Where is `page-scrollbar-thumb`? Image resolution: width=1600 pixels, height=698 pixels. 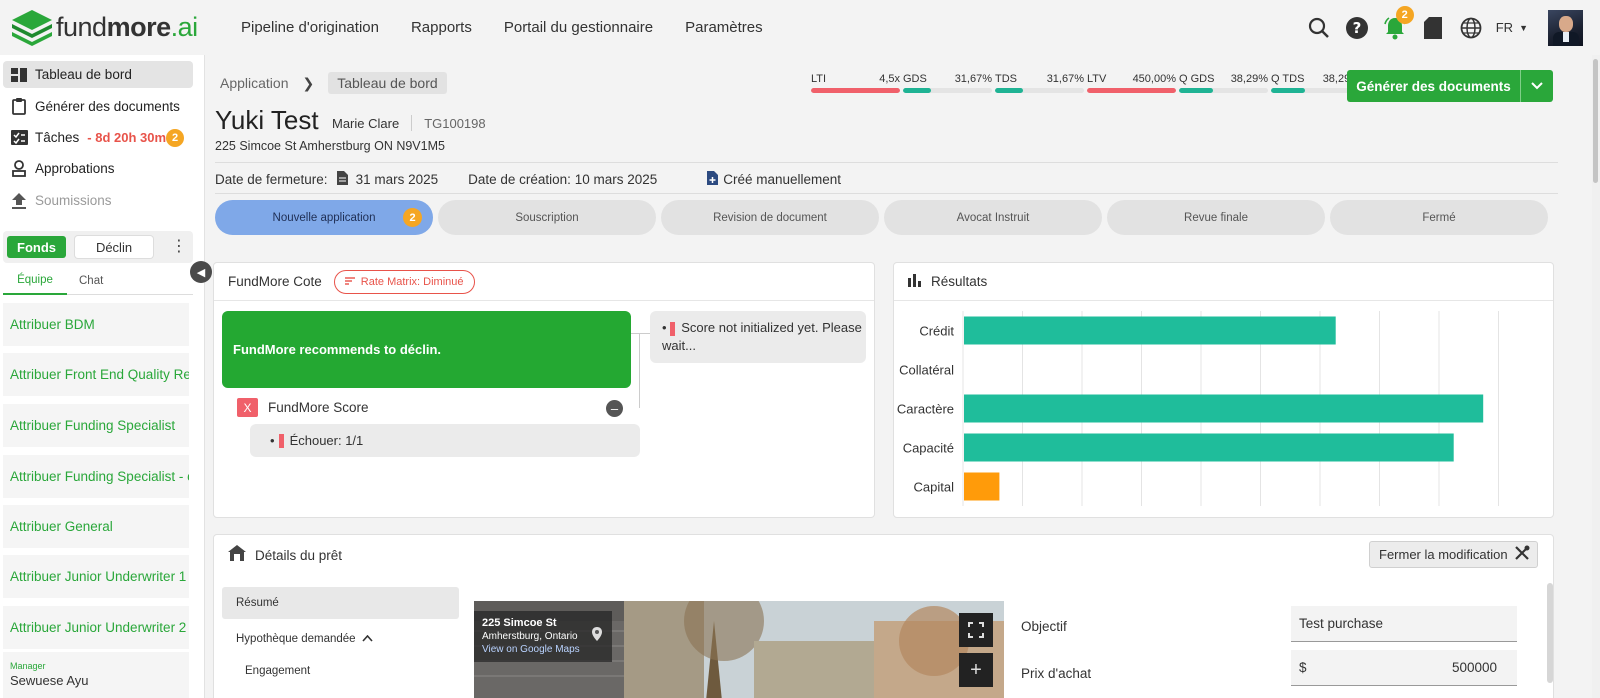 page-scrollbar-thumb is located at coordinates (1595, 121).